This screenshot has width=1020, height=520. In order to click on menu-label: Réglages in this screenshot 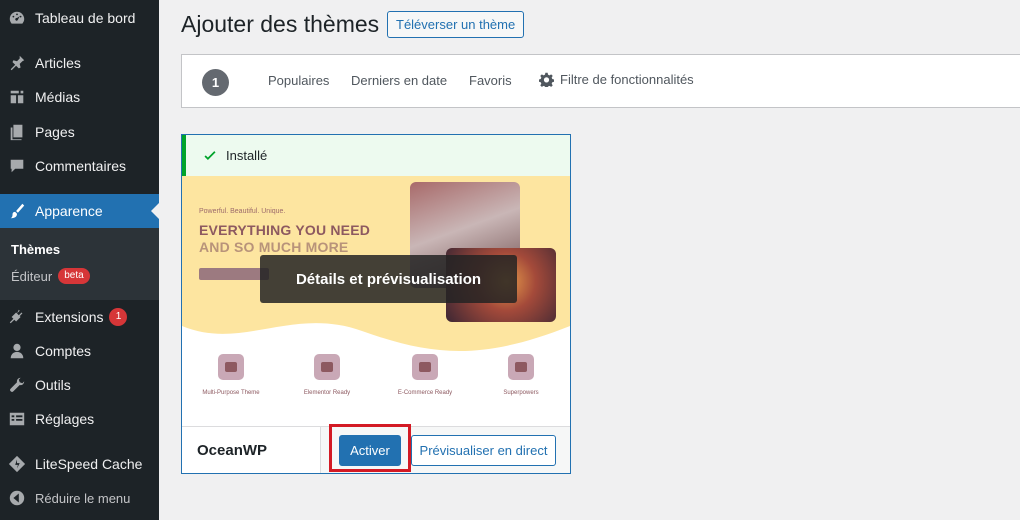, I will do `click(65, 419)`.